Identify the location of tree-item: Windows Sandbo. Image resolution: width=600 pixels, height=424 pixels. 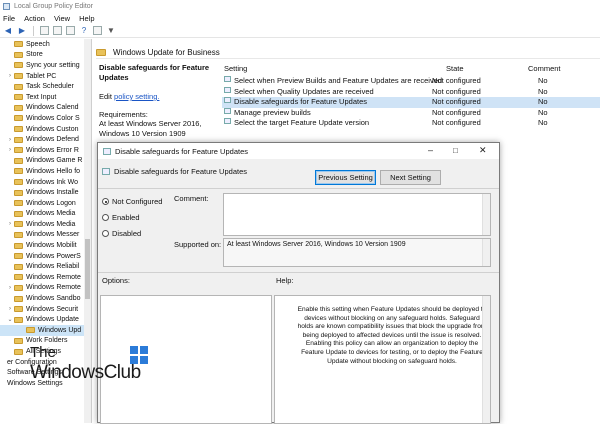
(45, 298).